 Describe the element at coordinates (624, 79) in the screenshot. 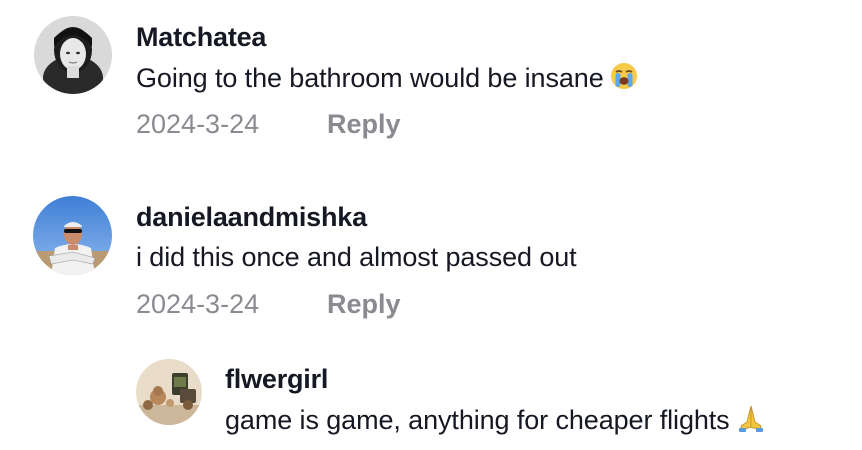

I see `loudly-crying-face-icon` at that location.